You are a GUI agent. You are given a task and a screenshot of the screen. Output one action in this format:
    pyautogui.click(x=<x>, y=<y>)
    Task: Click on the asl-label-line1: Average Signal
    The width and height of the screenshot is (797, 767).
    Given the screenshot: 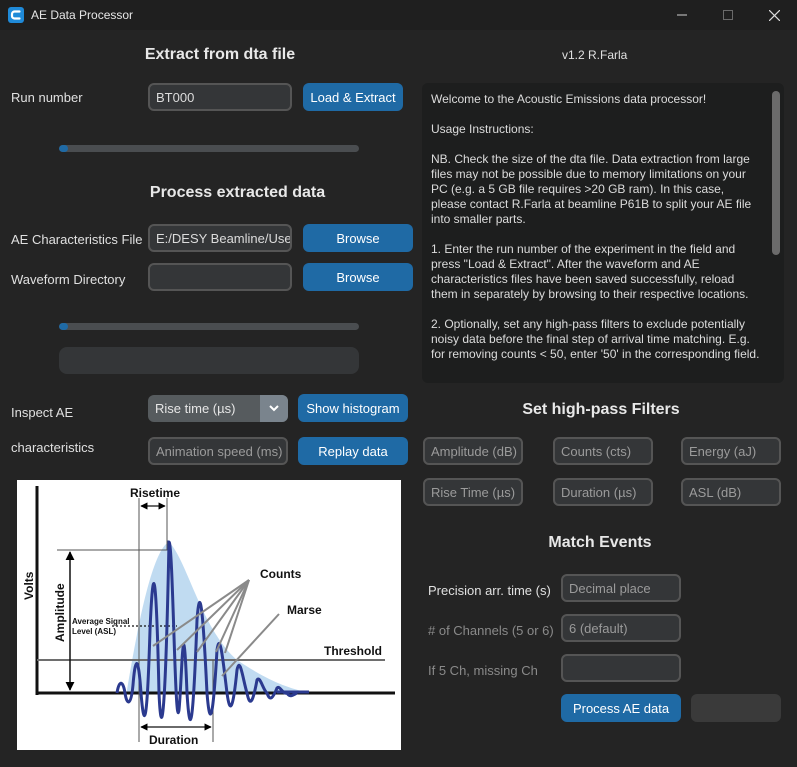 What is the action you would take?
    pyautogui.click(x=101, y=621)
    